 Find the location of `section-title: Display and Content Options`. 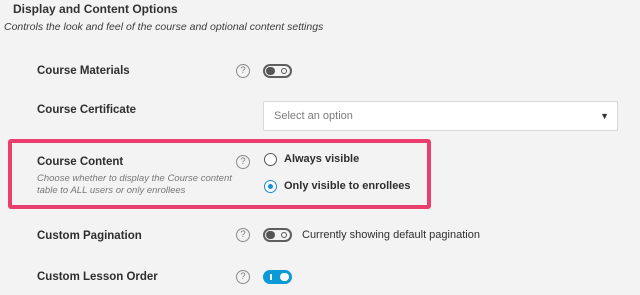

section-title: Display and Content Options is located at coordinates (95, 9).